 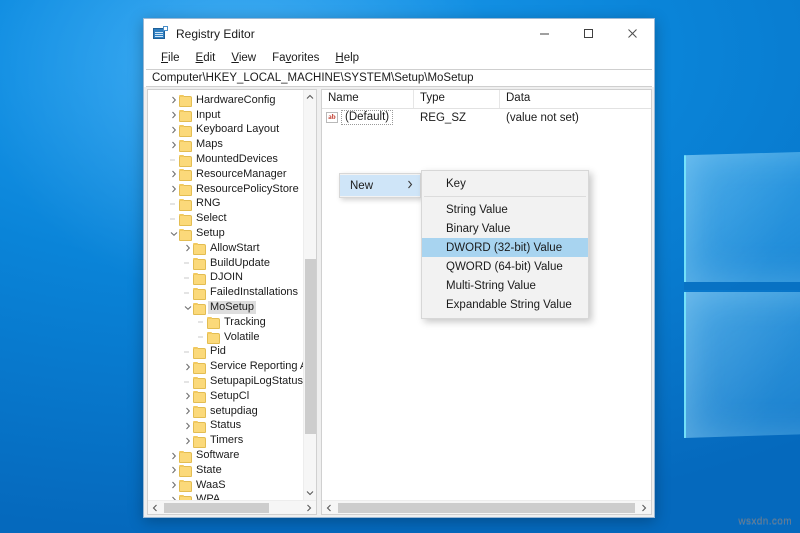 I want to click on tree-item-label: DJOIN, so click(x=226, y=277).